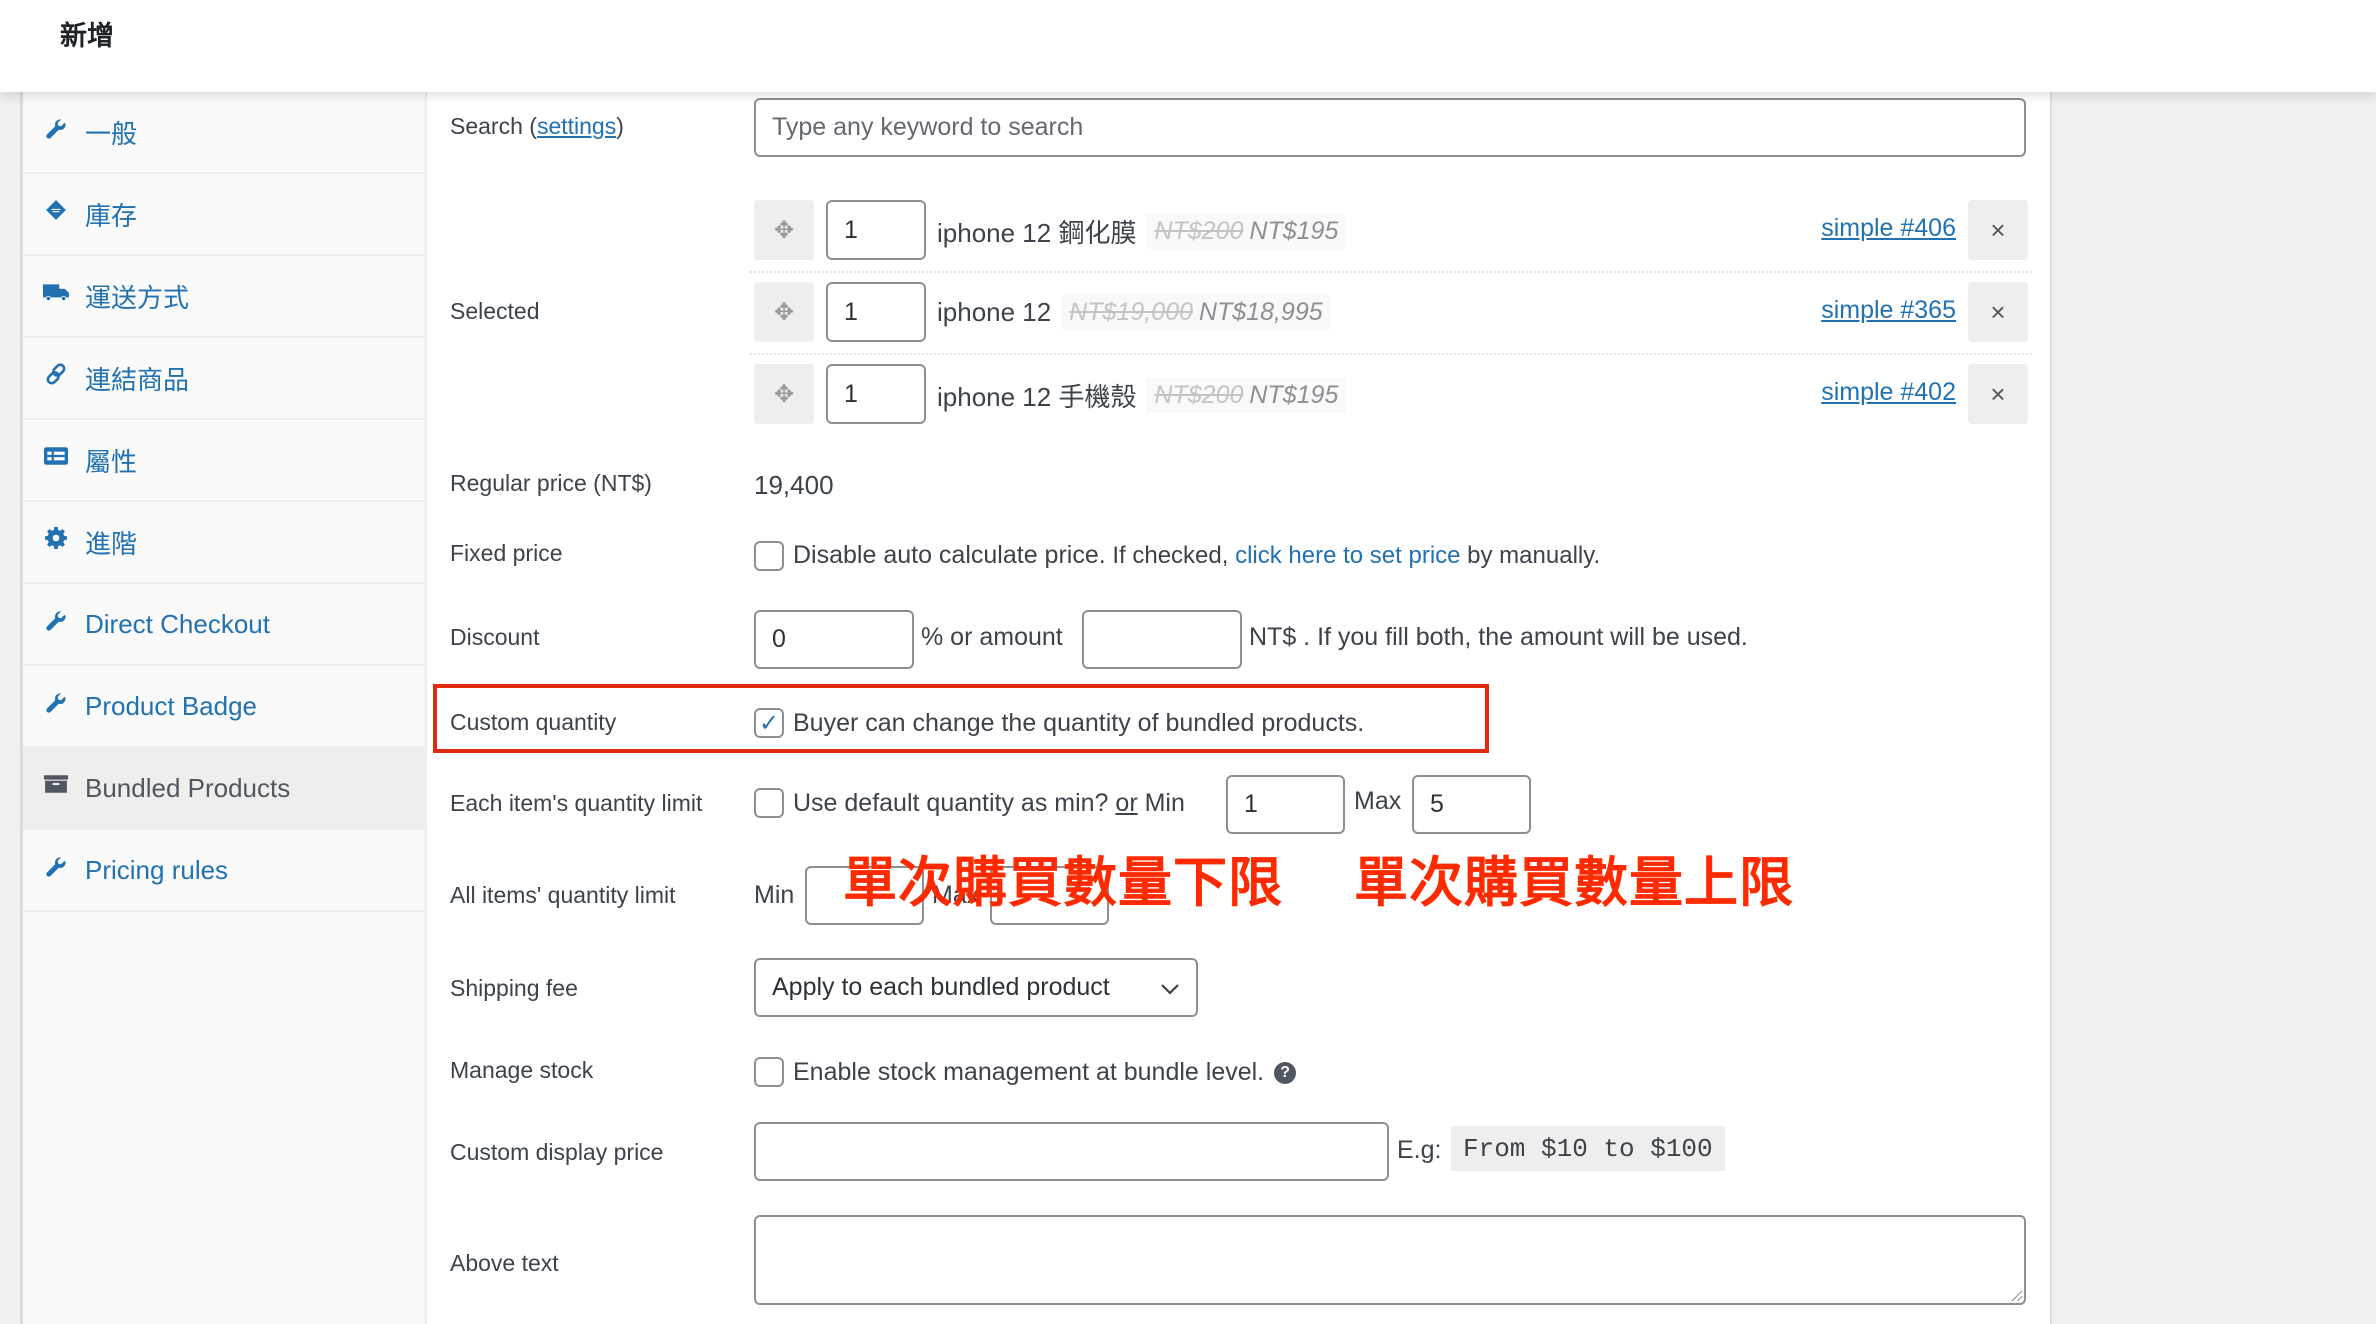 Image resolution: width=2376 pixels, height=1324 pixels. Describe the element at coordinates (56, 784) in the screenshot. I see `archive-box-icon` at that location.